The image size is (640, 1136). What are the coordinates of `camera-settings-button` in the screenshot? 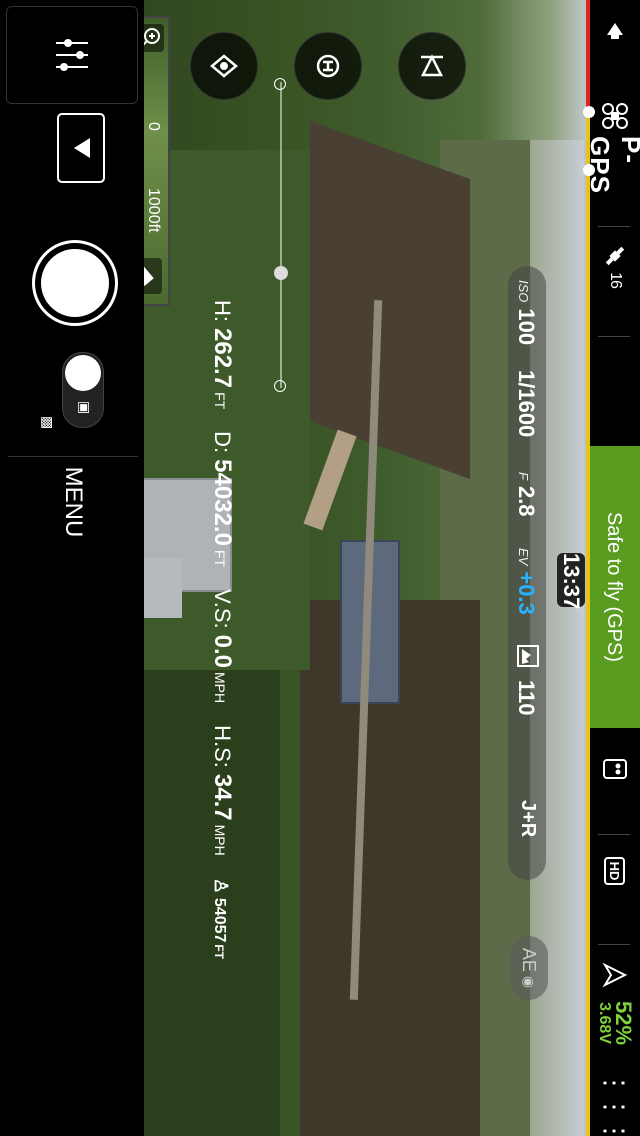 It's located at (72, 55).